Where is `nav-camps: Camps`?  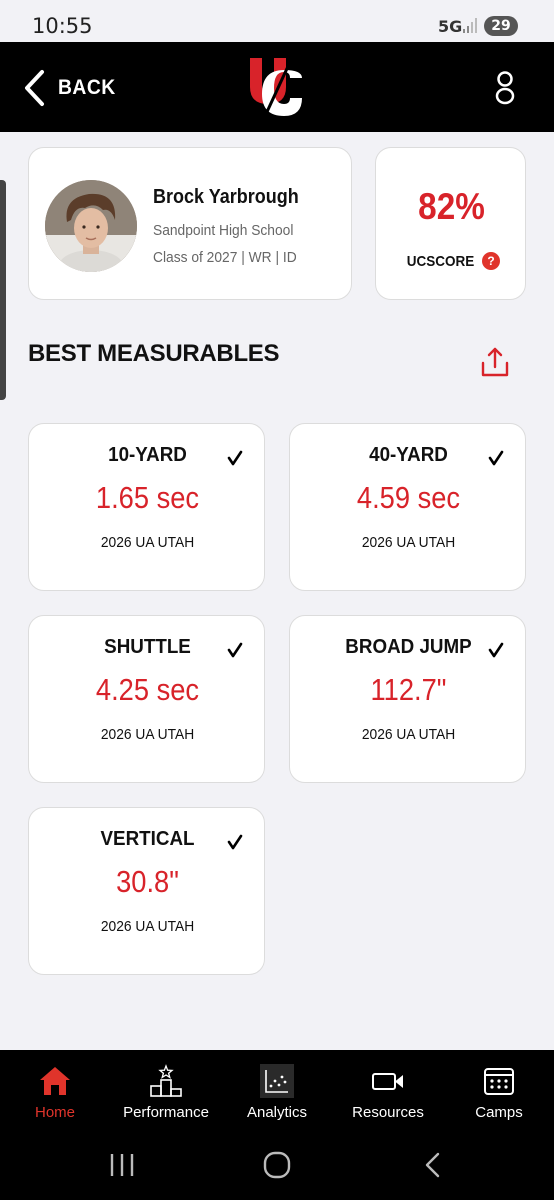 nav-camps: Camps is located at coordinates (499, 1090).